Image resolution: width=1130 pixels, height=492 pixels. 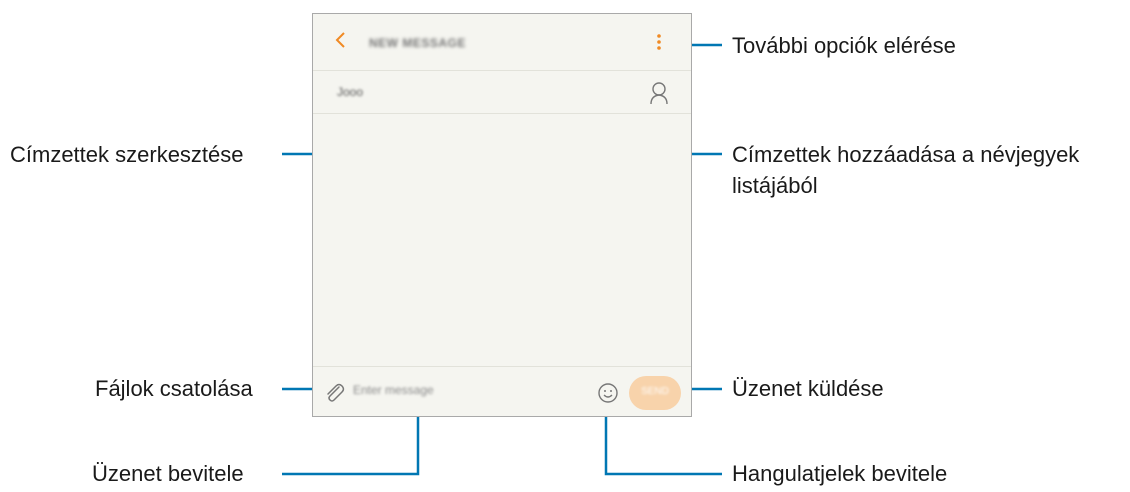 I want to click on person-icon, so click(x=659, y=93).